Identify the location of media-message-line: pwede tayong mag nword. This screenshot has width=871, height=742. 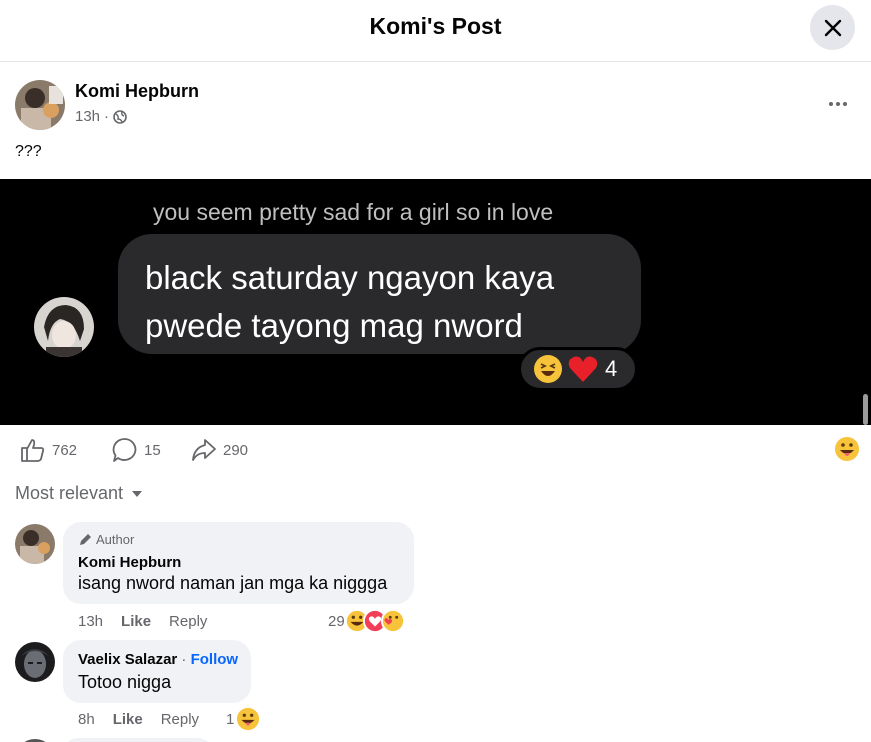
(334, 325).